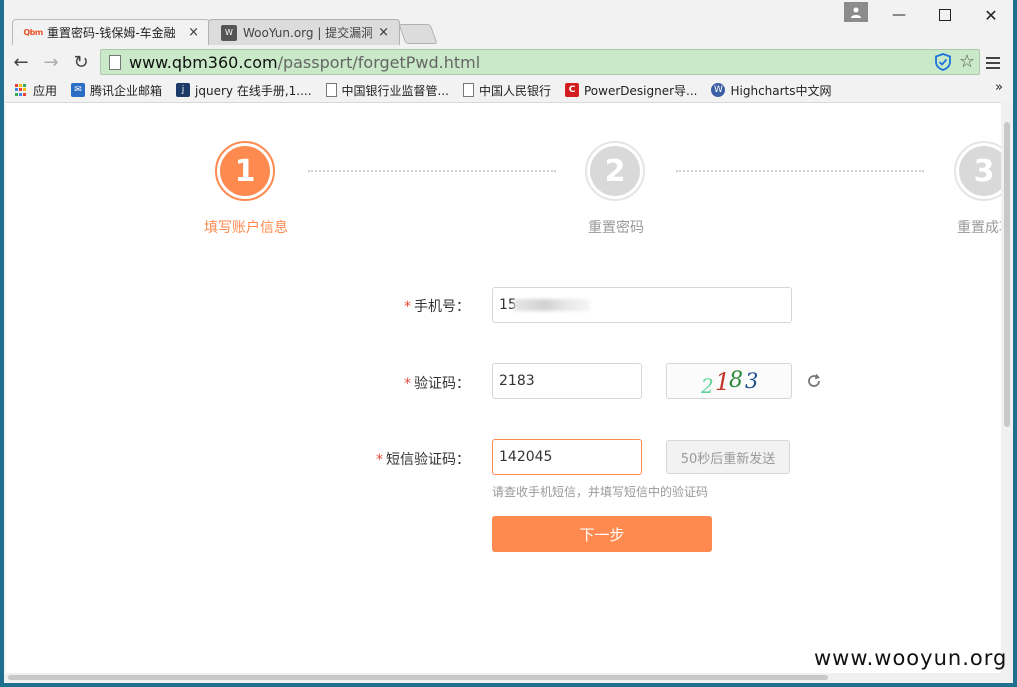 The width and height of the screenshot is (1017, 687). What do you see at coordinates (33, 32) in the screenshot?
I see `qbm-favicon-icon: Qbm` at bounding box center [33, 32].